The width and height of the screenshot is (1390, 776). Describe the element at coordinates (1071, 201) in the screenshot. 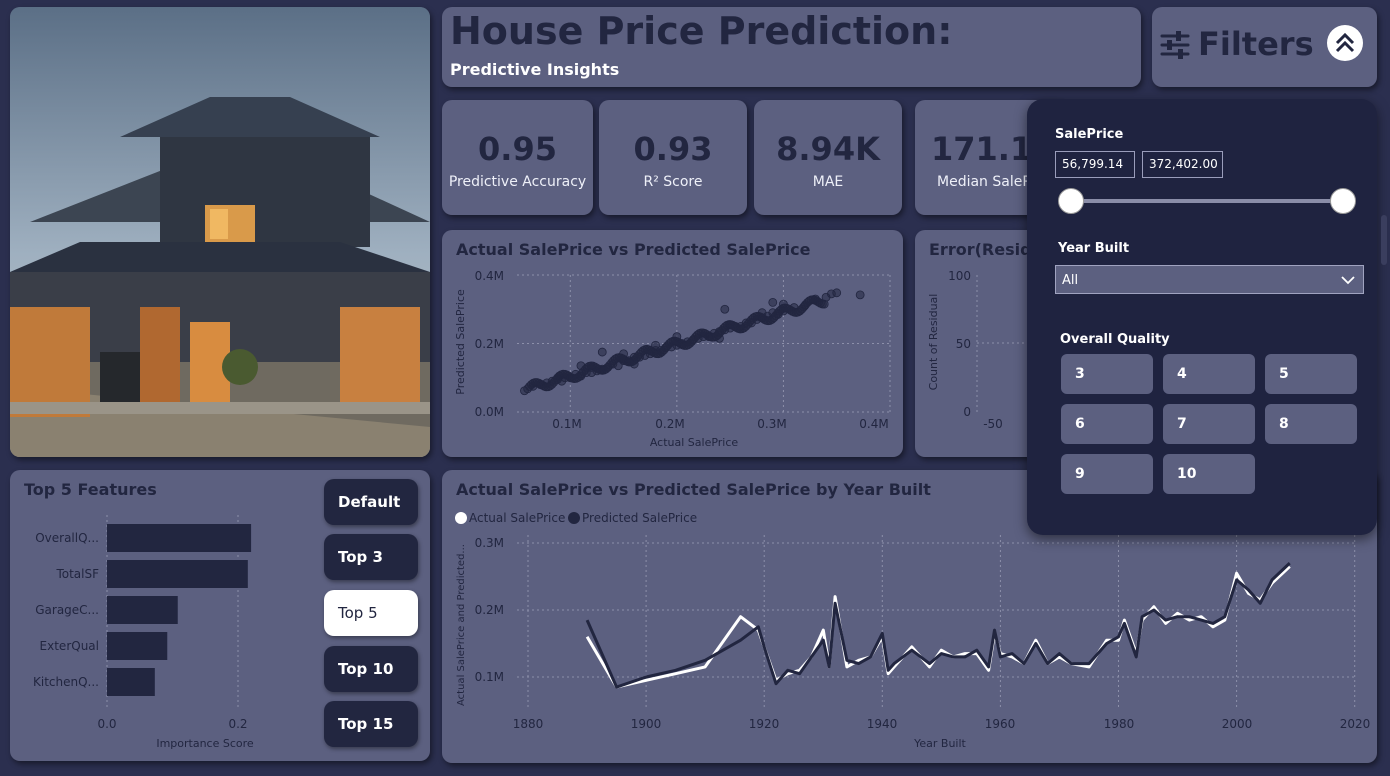

I see `saleprice-slider-min-handle` at that location.